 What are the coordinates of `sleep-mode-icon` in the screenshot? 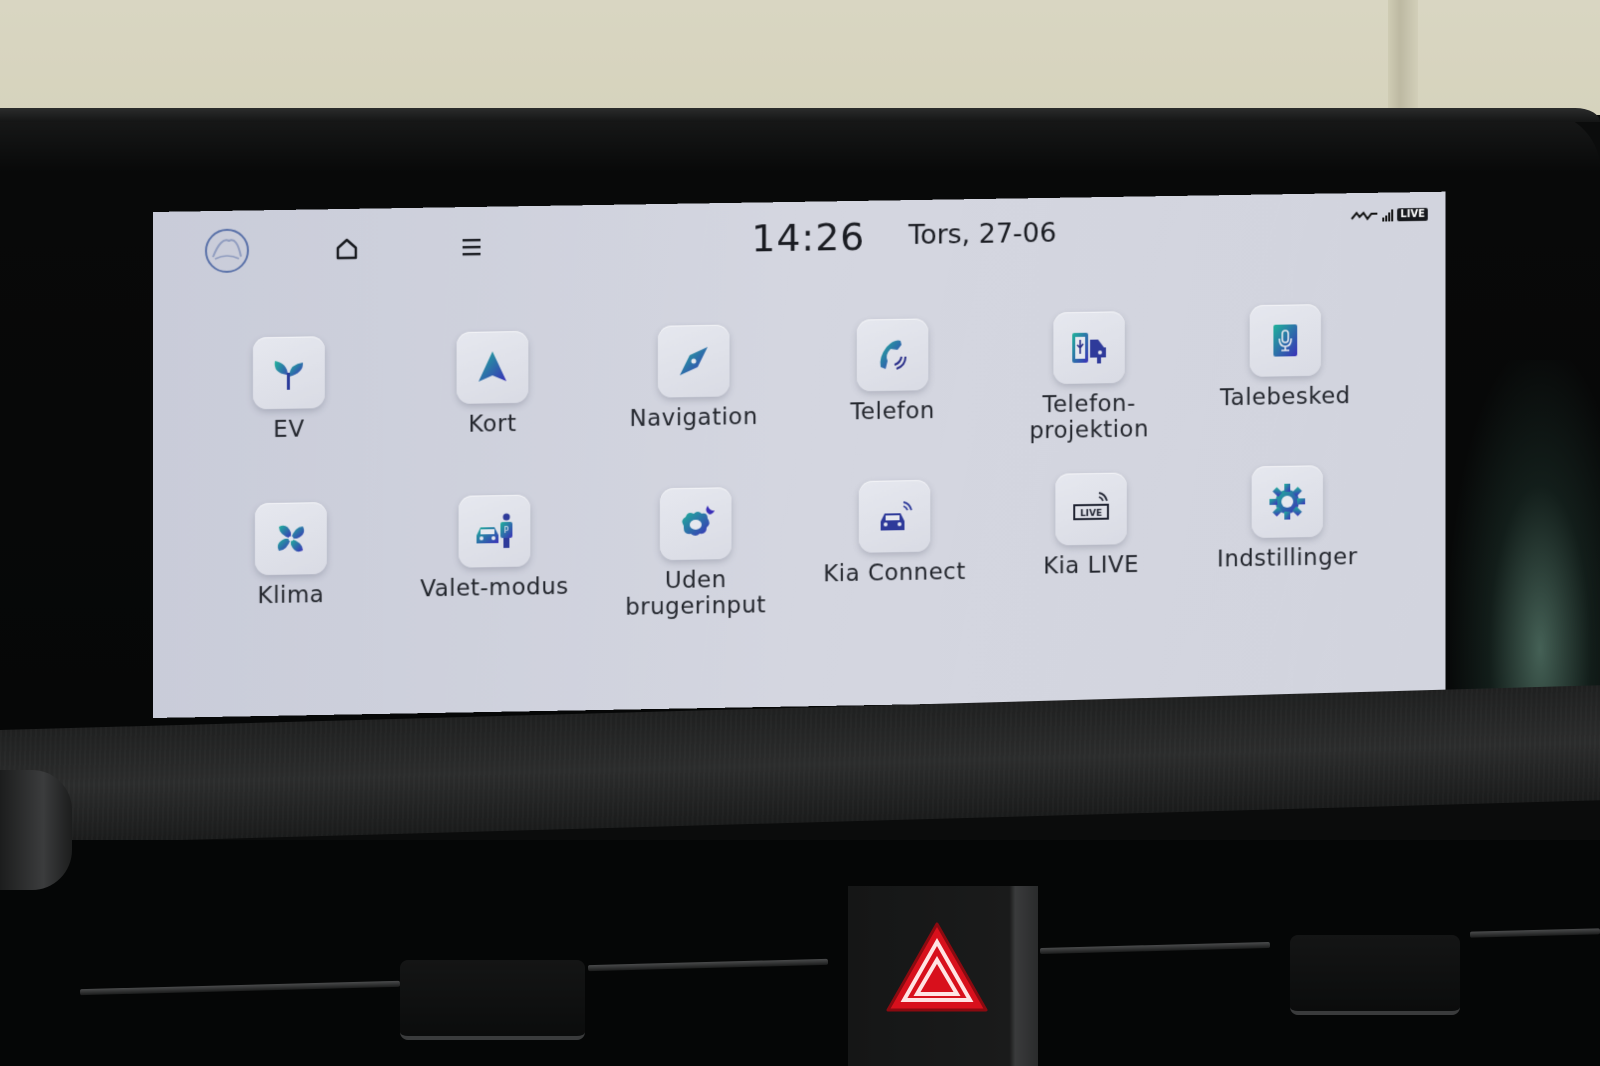 It's located at (698, 520).